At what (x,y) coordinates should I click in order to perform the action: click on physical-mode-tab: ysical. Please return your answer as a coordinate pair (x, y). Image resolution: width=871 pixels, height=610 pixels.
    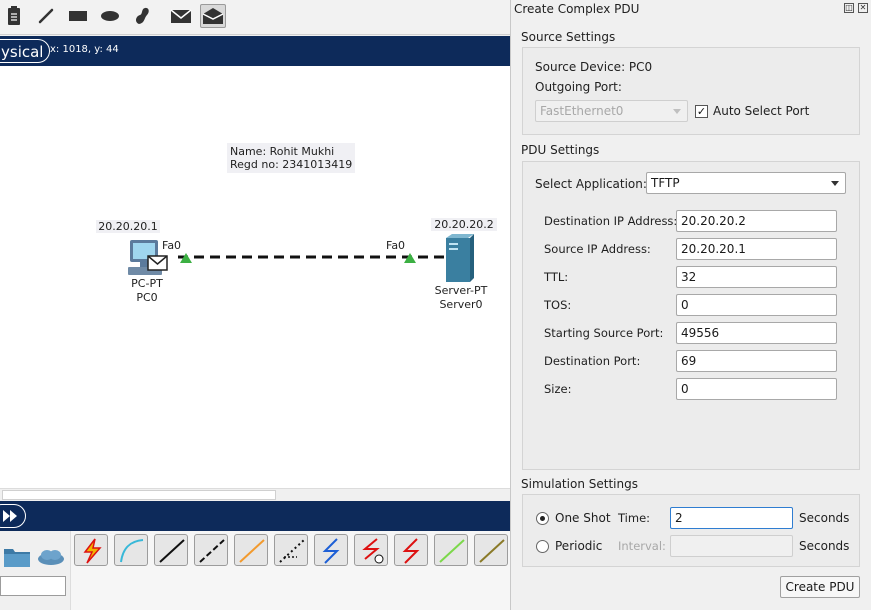
    Looking at the image, I should click on (25, 51).